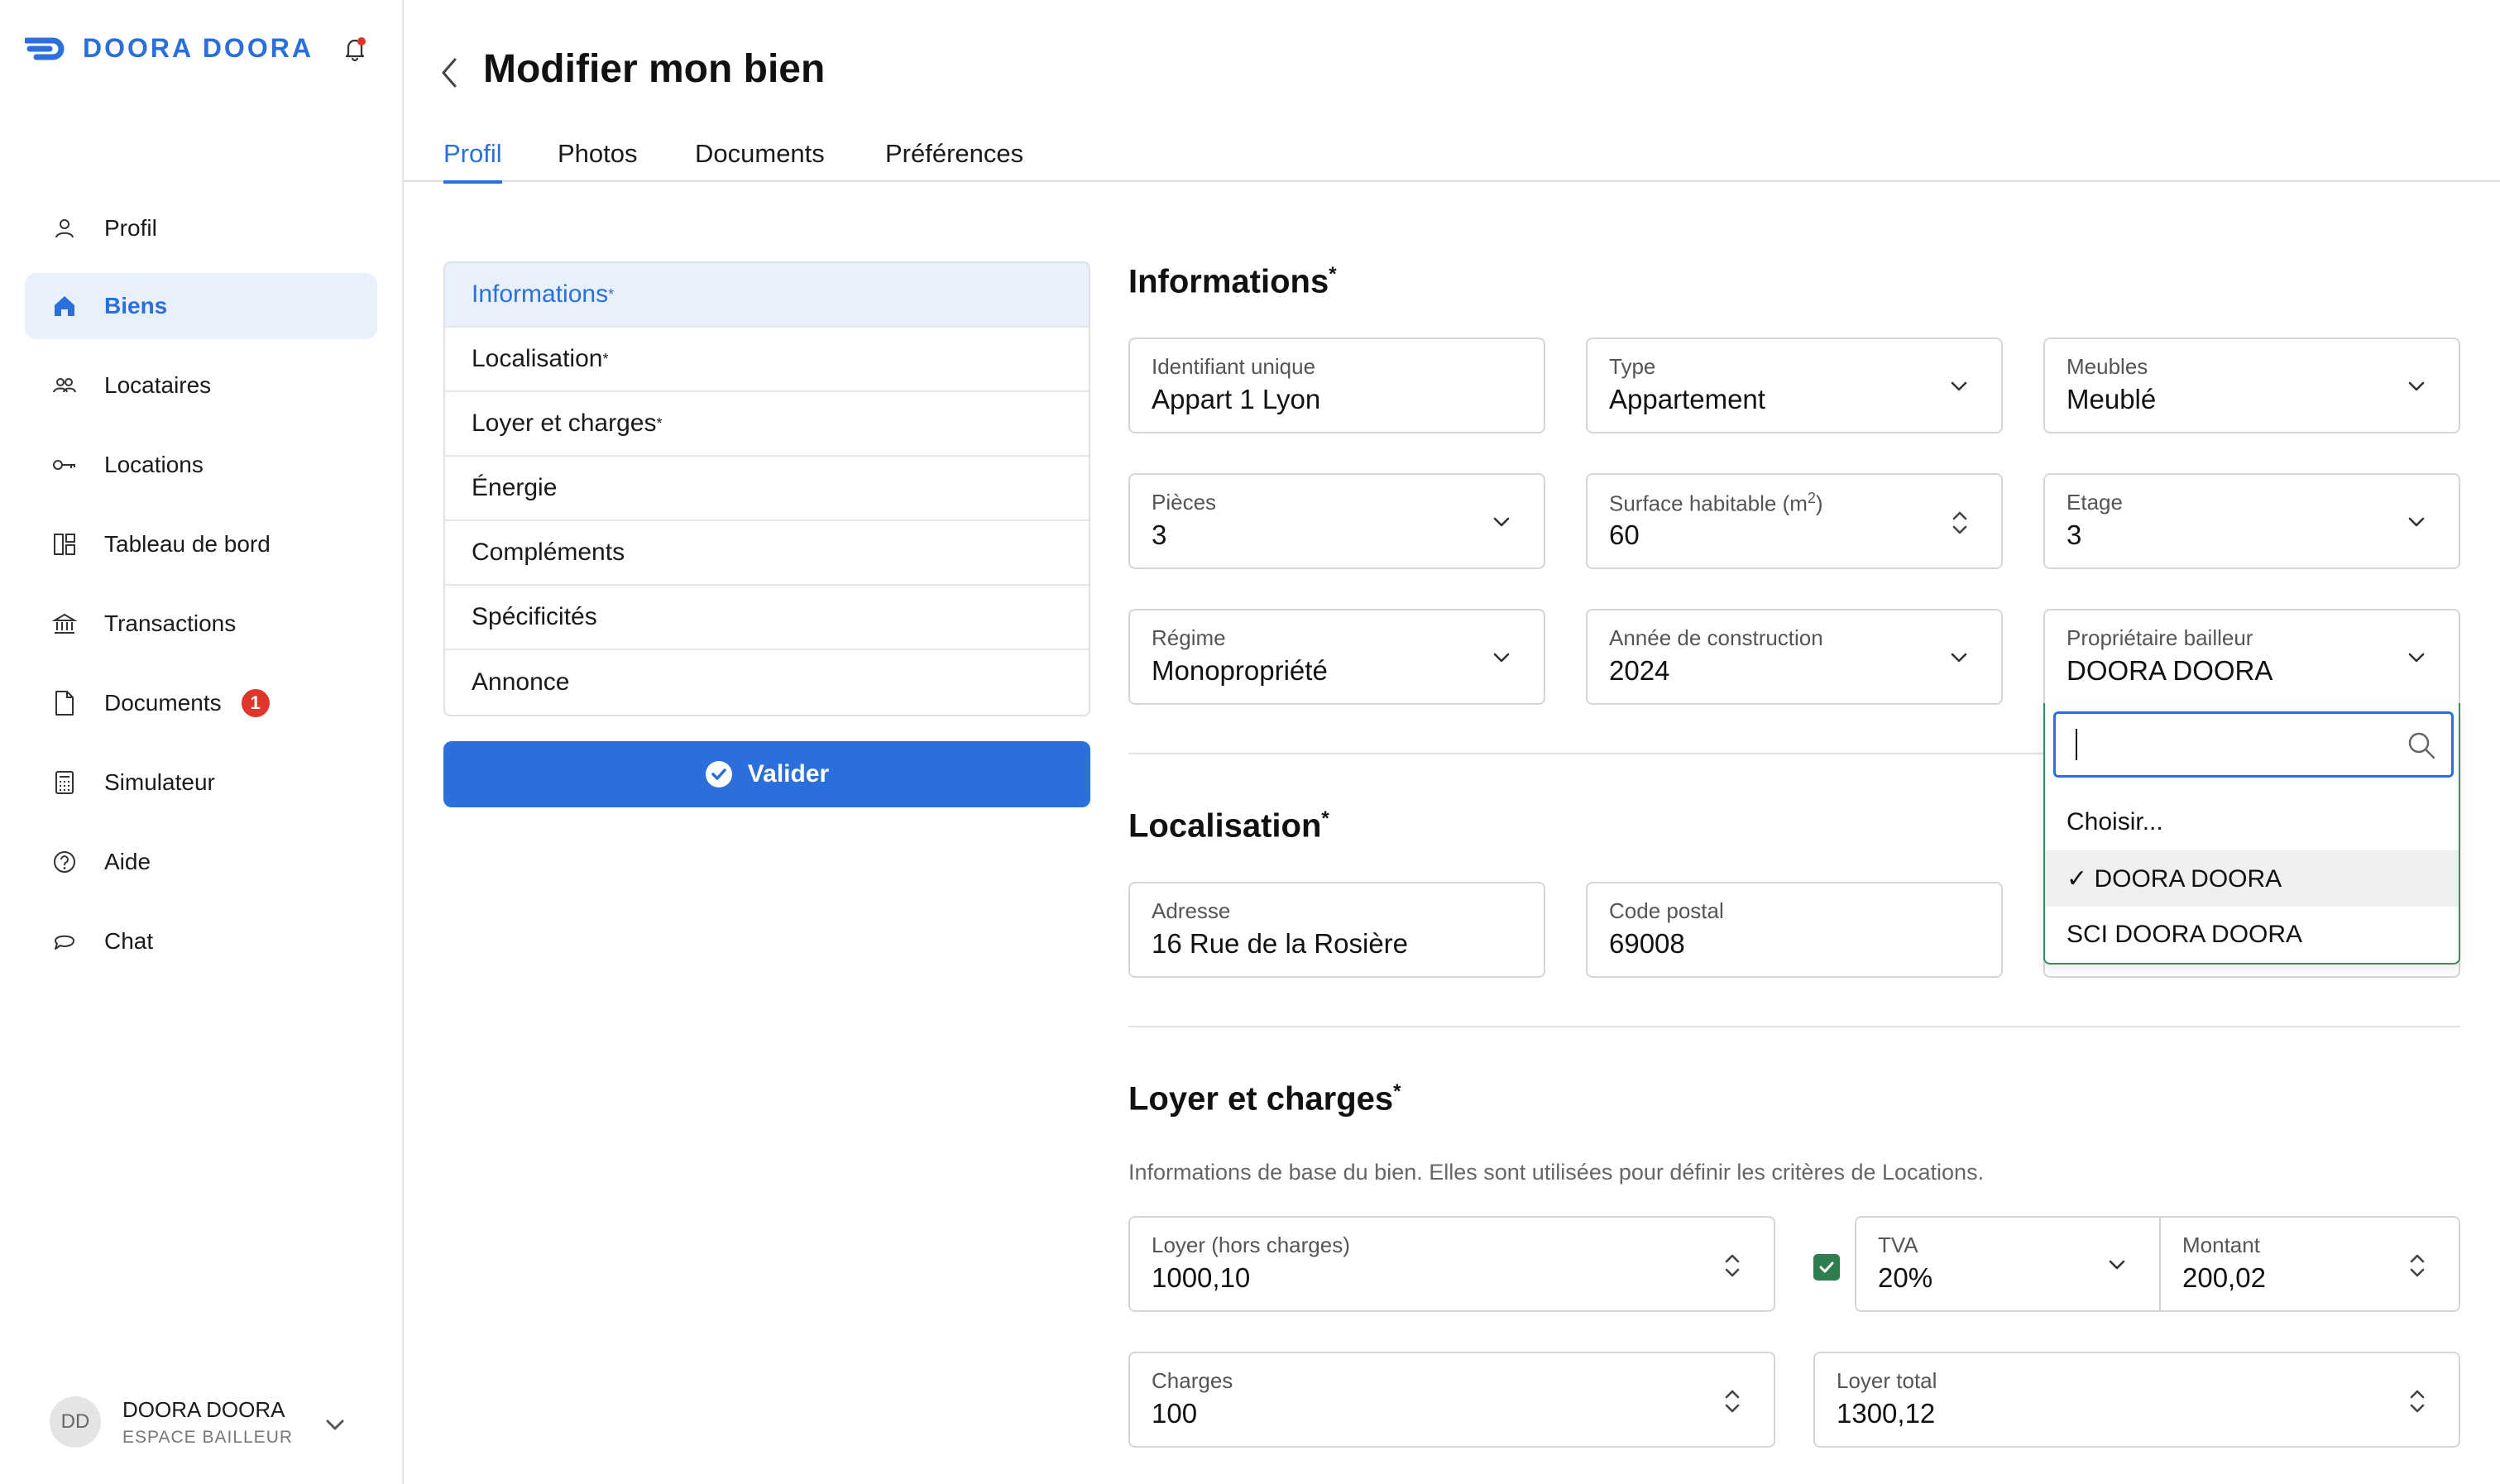 The image size is (2500, 1484). What do you see at coordinates (2309, 1264) in the screenshot?
I see `montant-input: Montant 200,02` at bounding box center [2309, 1264].